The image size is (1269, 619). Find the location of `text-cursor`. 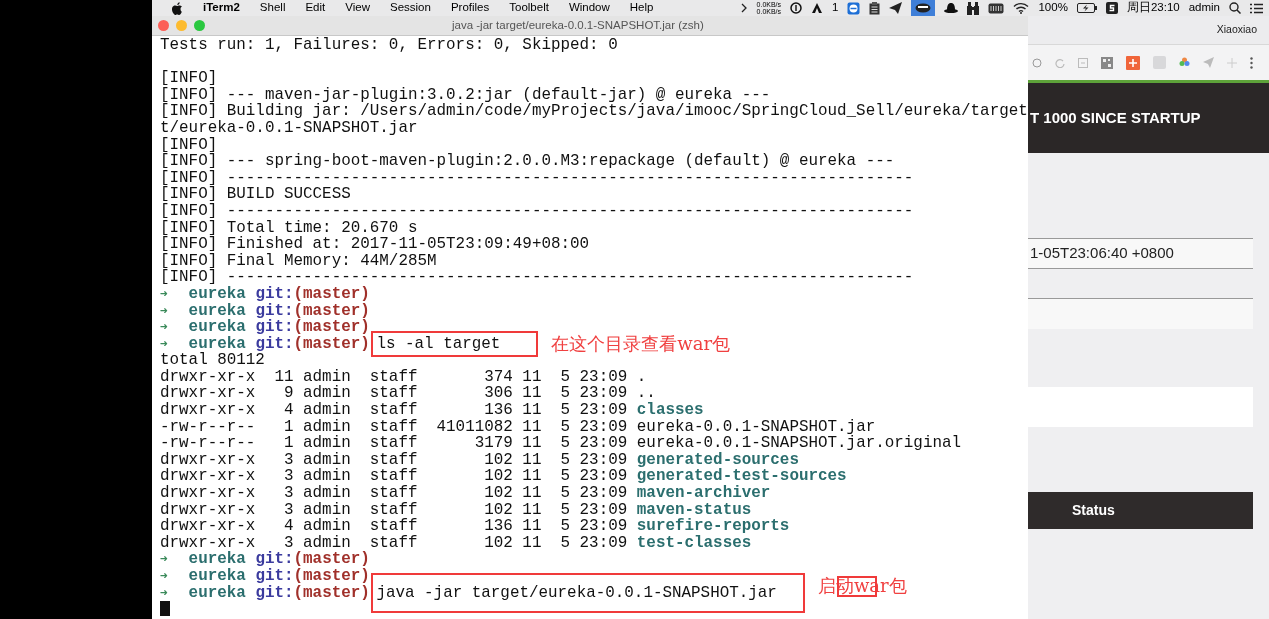

text-cursor is located at coordinates (165, 609).